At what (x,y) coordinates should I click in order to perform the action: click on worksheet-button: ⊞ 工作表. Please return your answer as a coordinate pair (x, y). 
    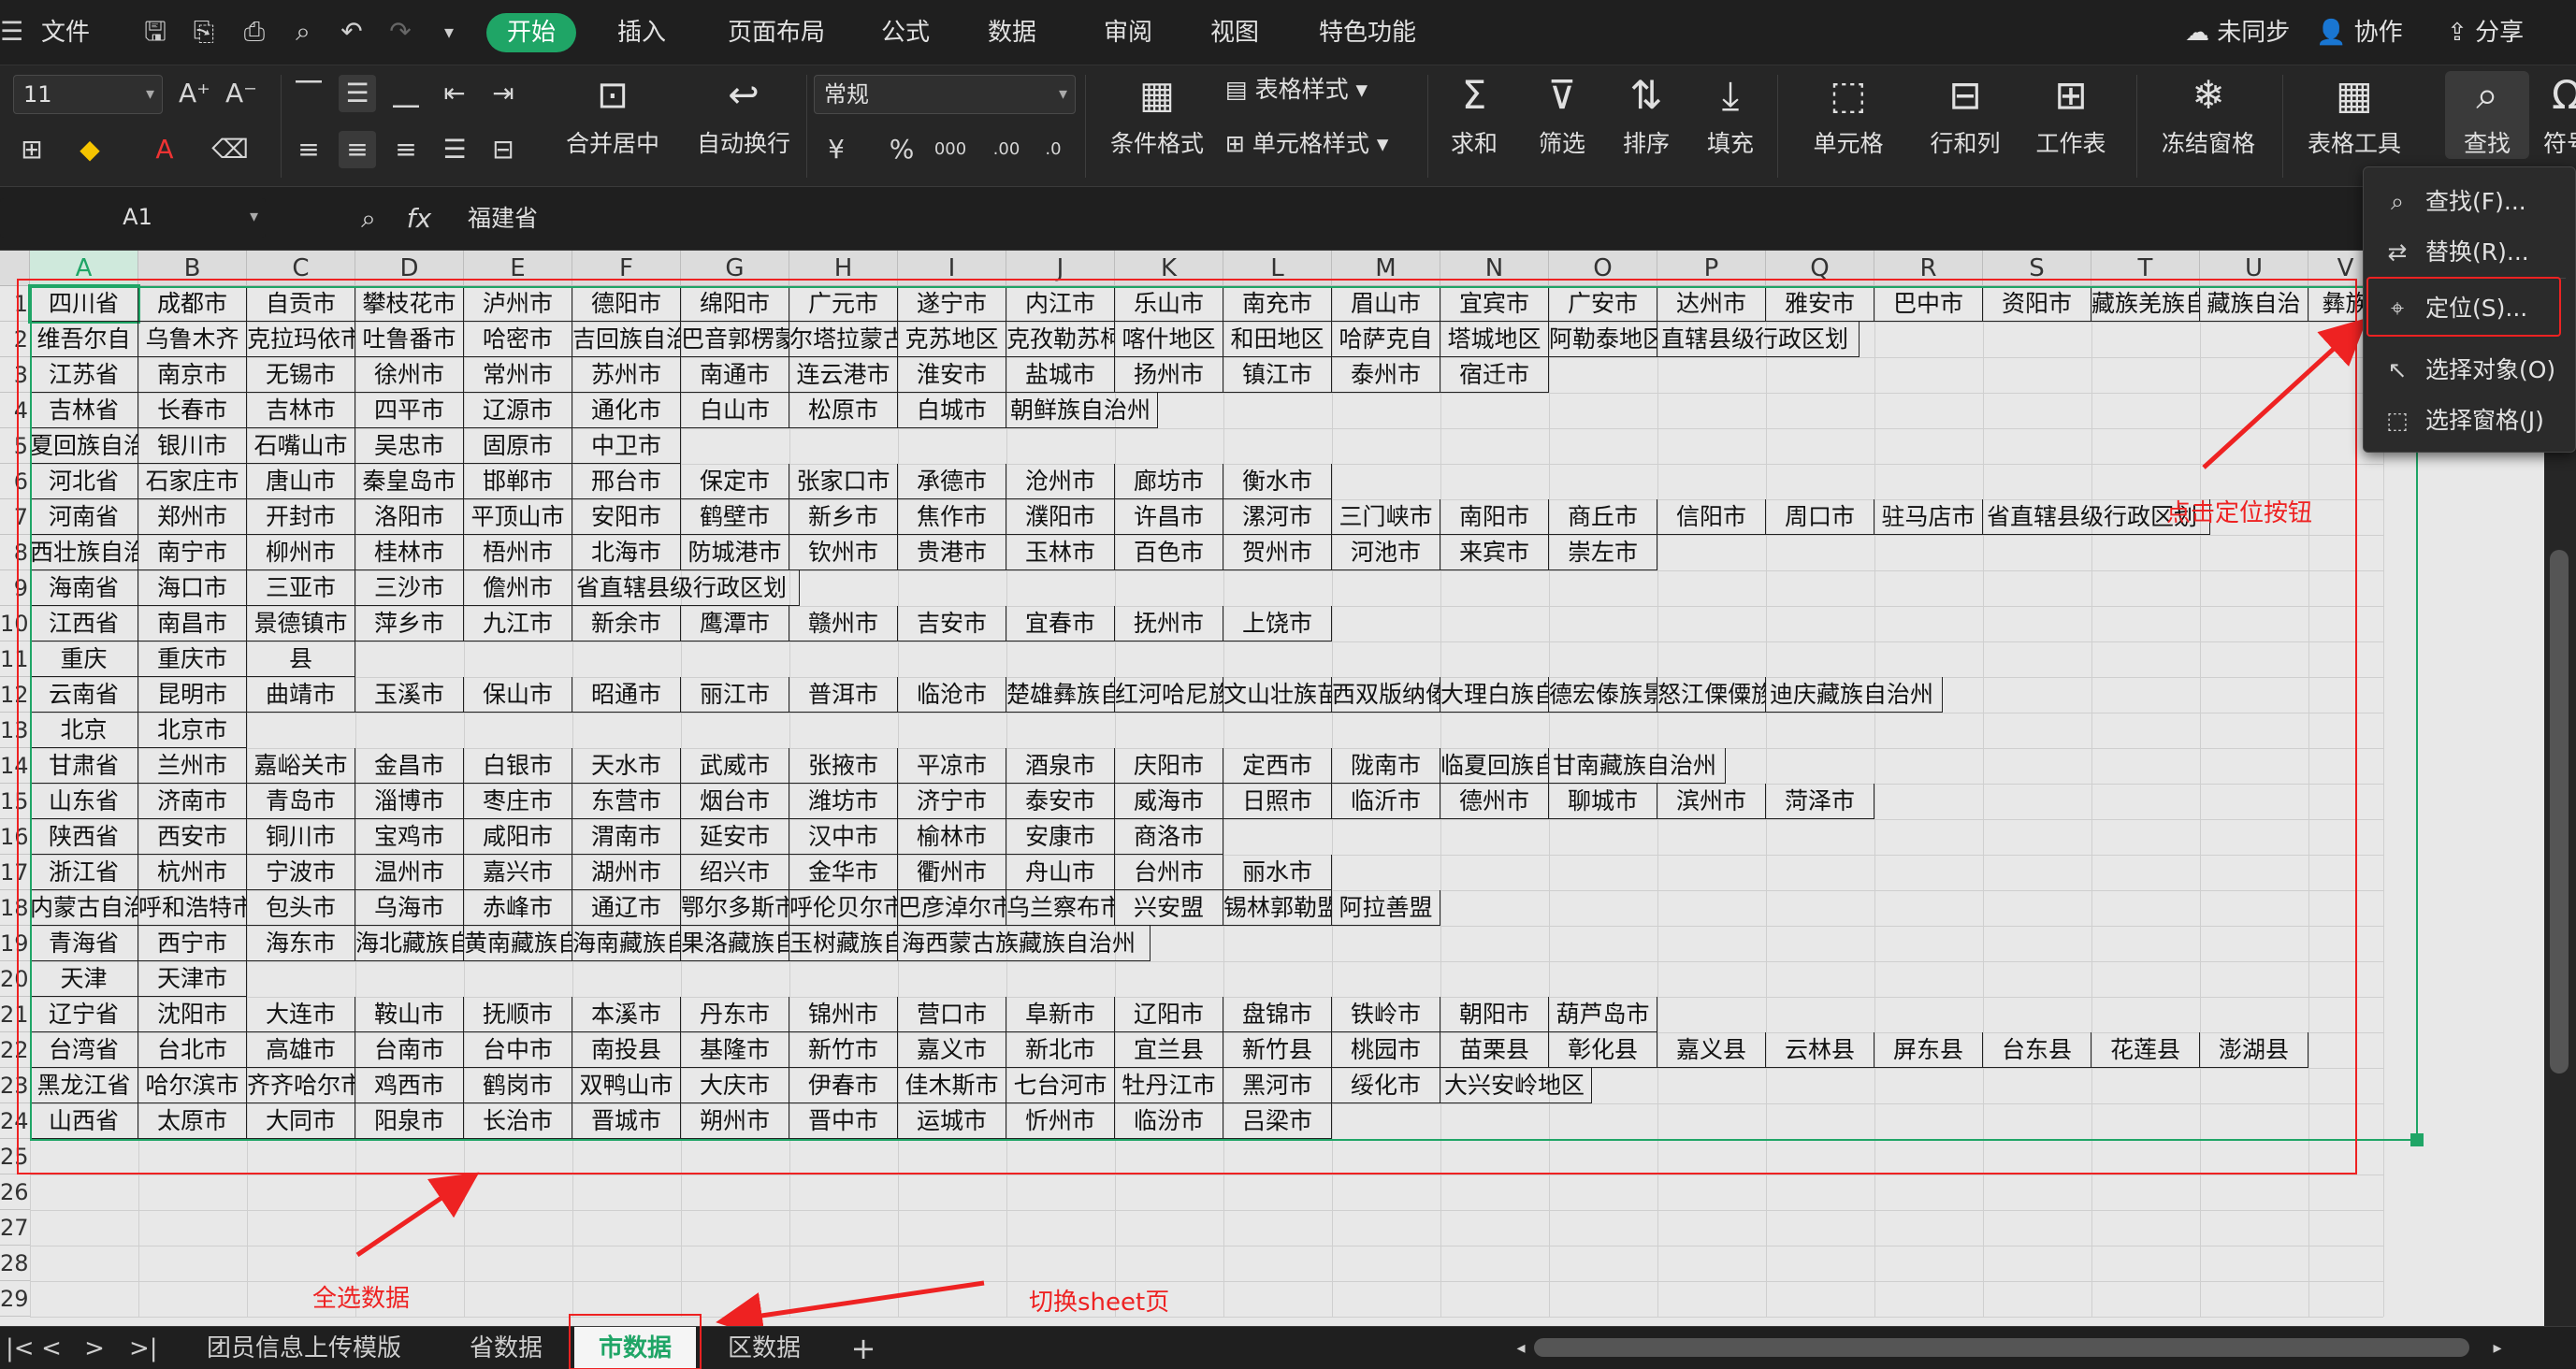
    Looking at the image, I should click on (2071, 115).